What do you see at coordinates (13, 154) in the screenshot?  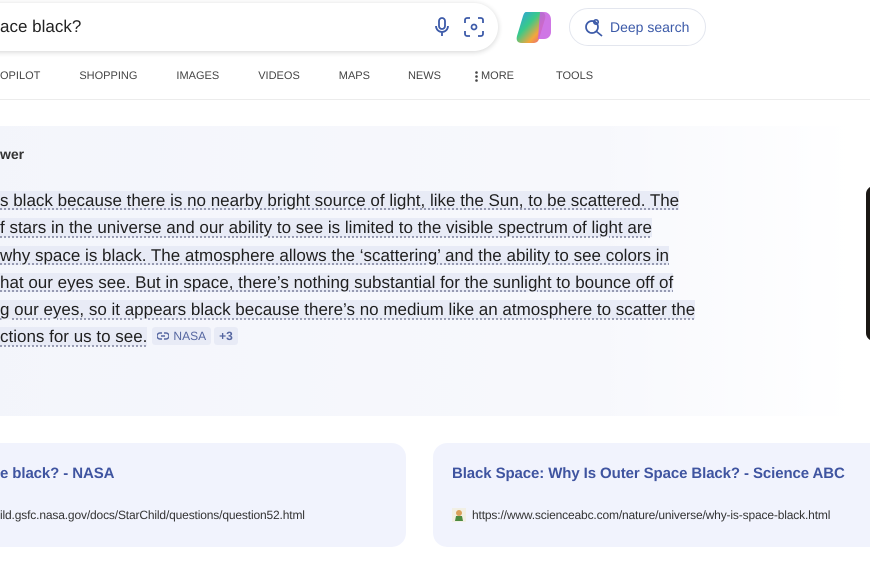 I see `answer-heading: wer` at bounding box center [13, 154].